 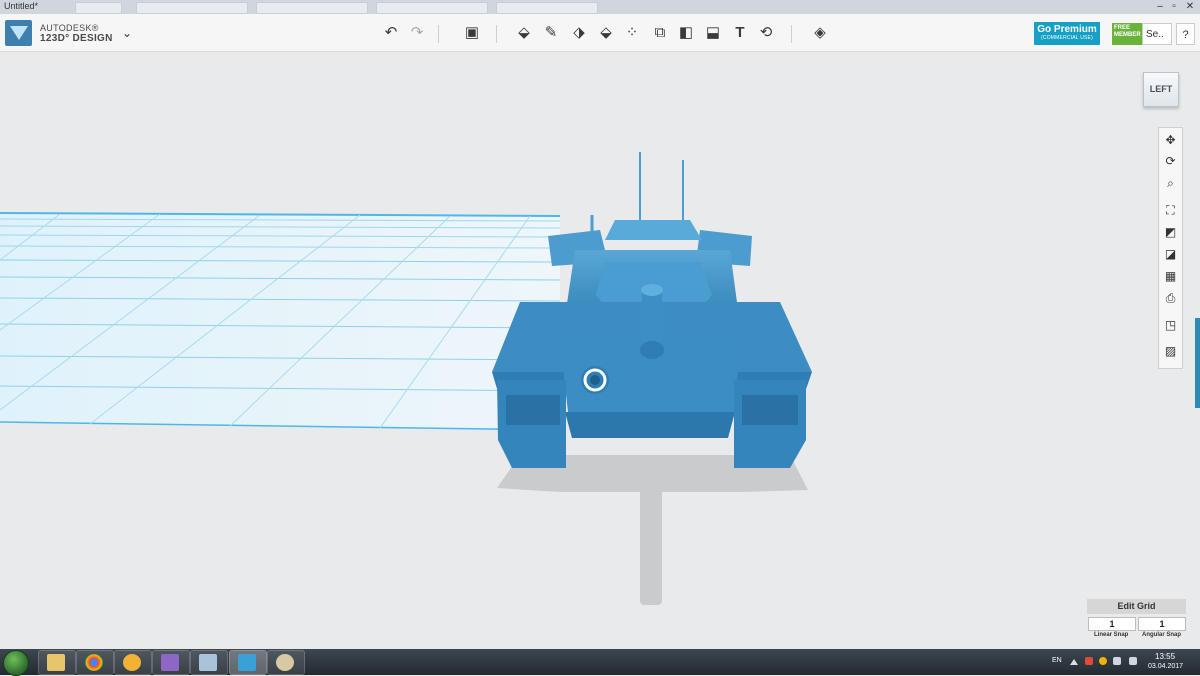 What do you see at coordinates (1103, 661) in the screenshot?
I see `tray-update-icon` at bounding box center [1103, 661].